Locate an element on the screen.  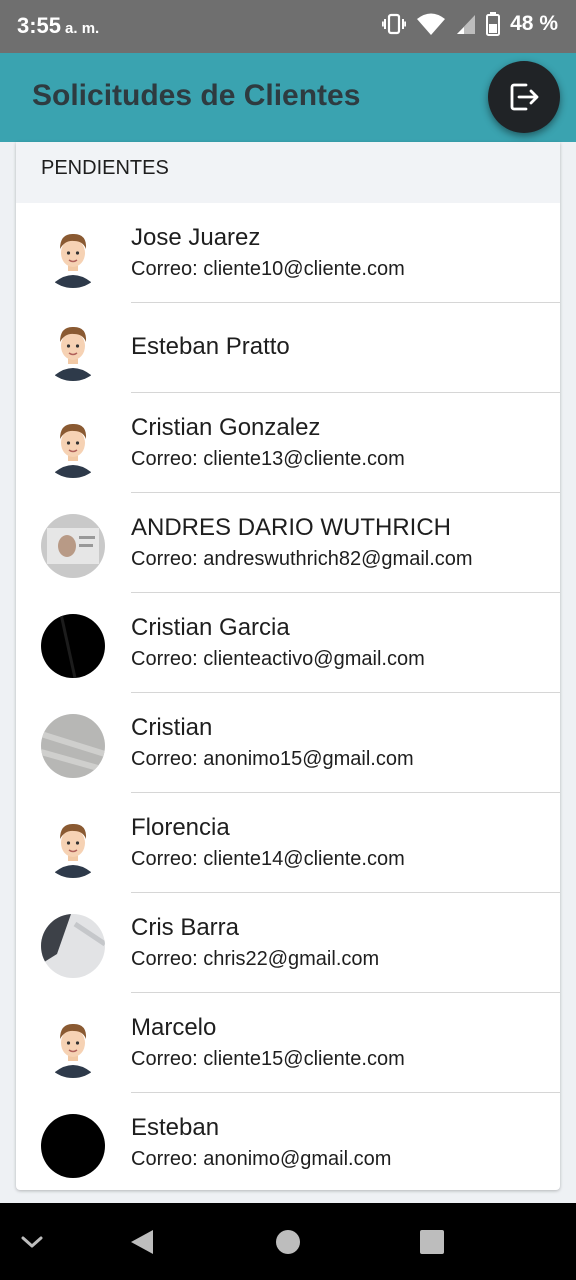
client-name: Florencia is located at coordinates (180, 827).